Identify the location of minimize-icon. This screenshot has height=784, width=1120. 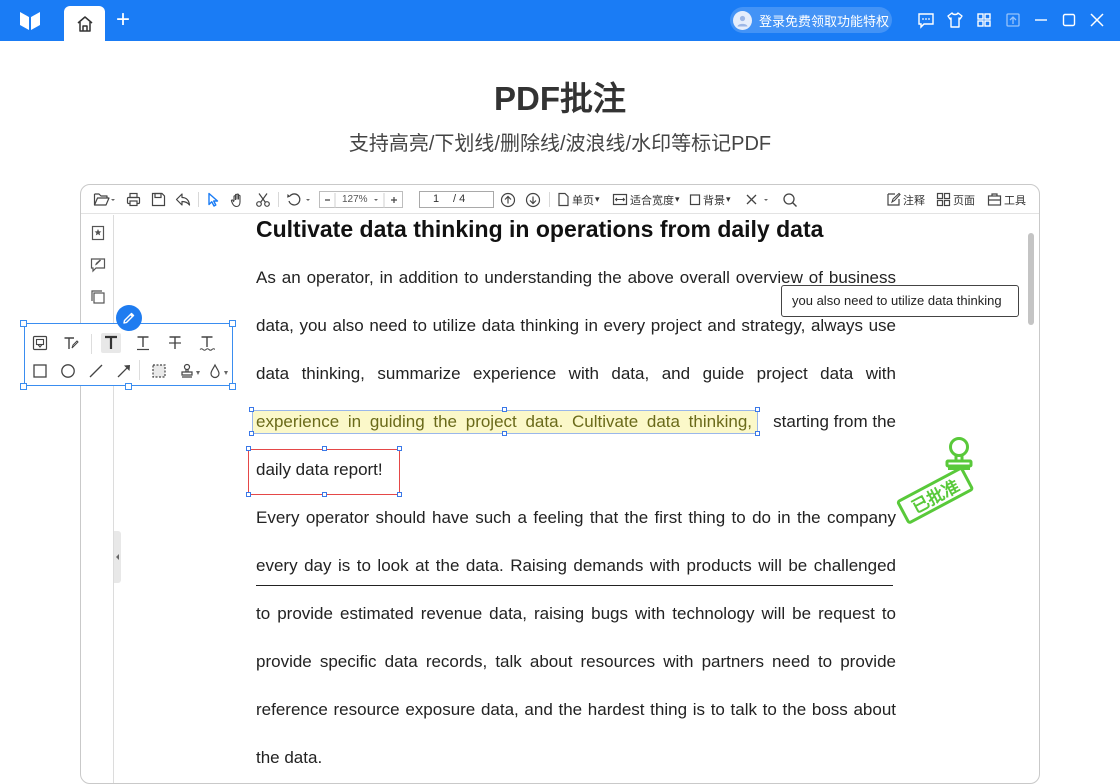
(1041, 20).